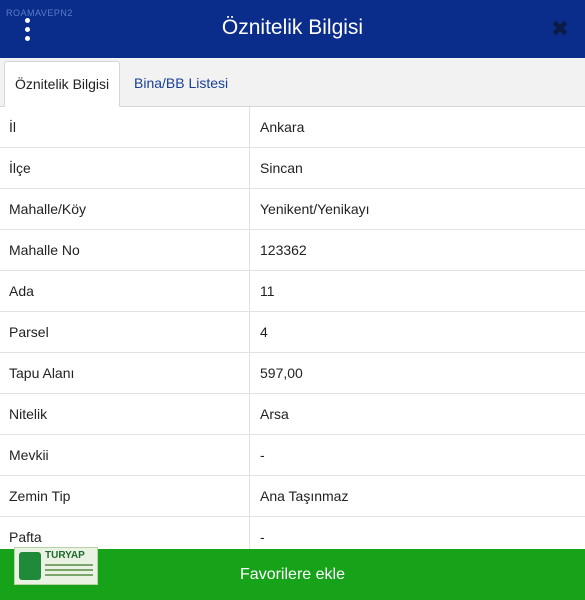 This screenshot has width=585, height=600. I want to click on table-row: Zemin Tip Ana Taşınmaz, so click(292, 496).